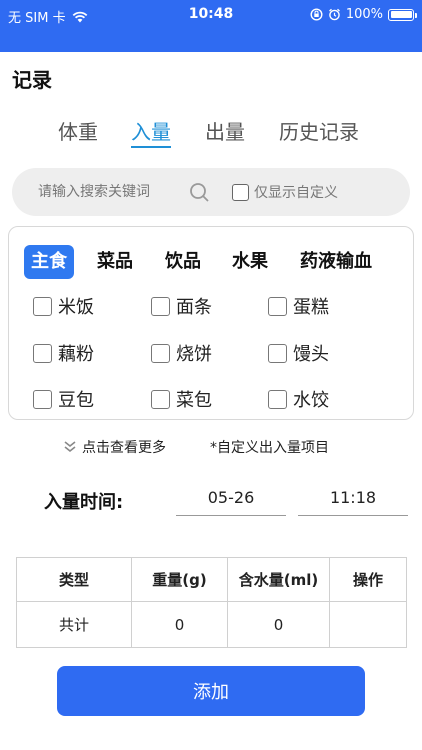 The width and height of the screenshot is (422, 750). What do you see at coordinates (211, 192) in the screenshot?
I see `search-bar: 仅显示自定义` at bounding box center [211, 192].